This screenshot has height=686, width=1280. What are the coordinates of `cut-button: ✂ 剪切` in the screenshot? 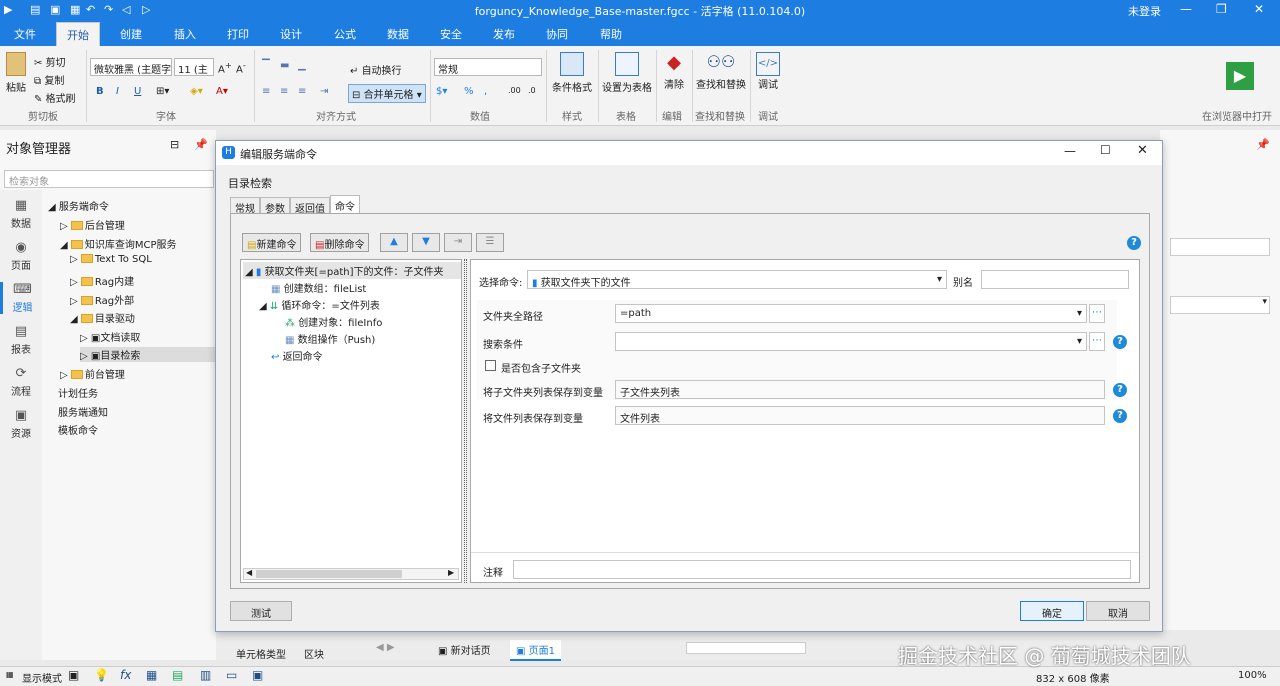 It's located at (50, 61).